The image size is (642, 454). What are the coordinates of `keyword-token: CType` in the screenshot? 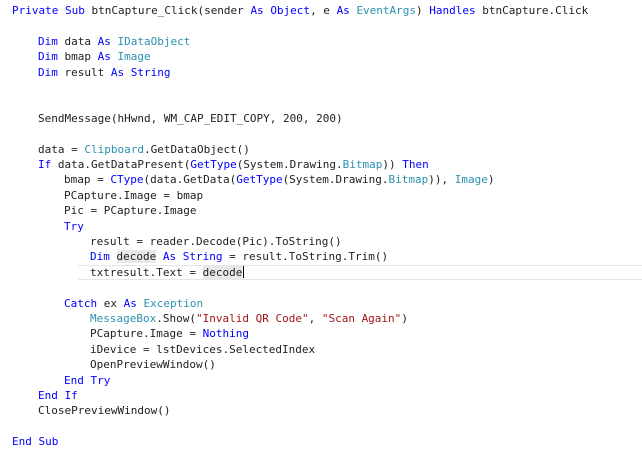 It's located at (127, 180).